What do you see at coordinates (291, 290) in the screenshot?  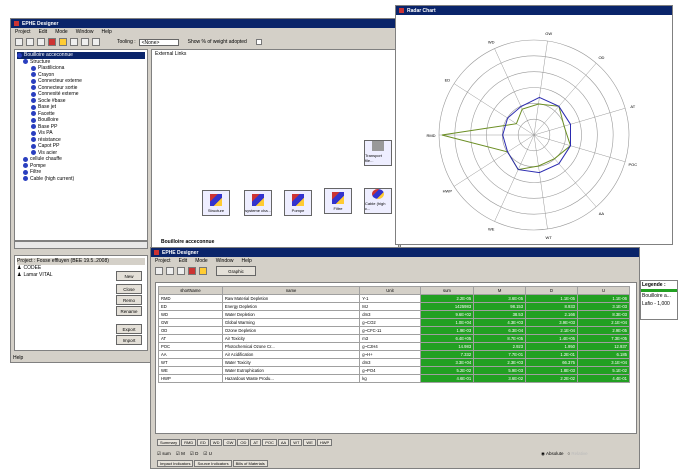 I see `column-header: name` at bounding box center [291, 290].